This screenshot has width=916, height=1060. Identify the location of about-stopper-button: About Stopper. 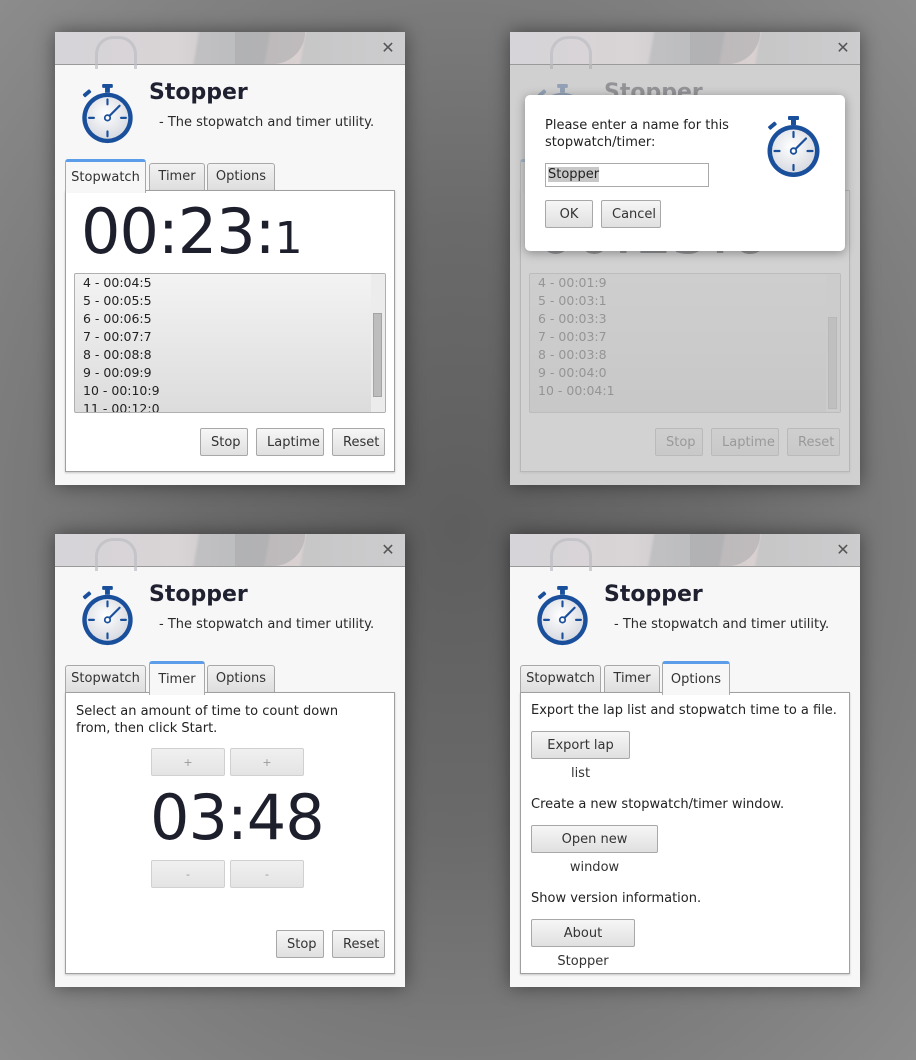
(583, 944).